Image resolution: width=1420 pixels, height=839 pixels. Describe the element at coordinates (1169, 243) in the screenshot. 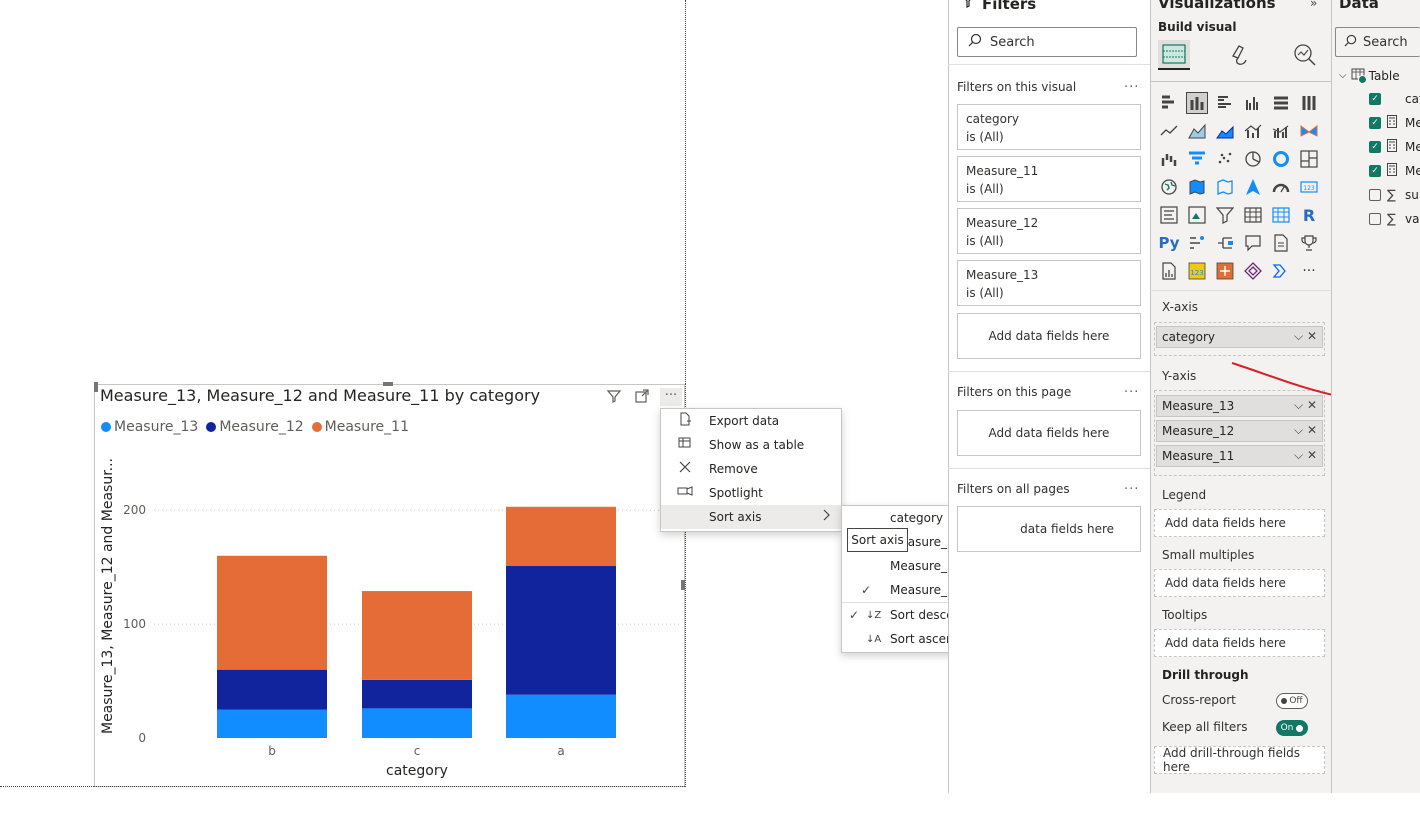

I see `python-visual-icon: Py` at that location.